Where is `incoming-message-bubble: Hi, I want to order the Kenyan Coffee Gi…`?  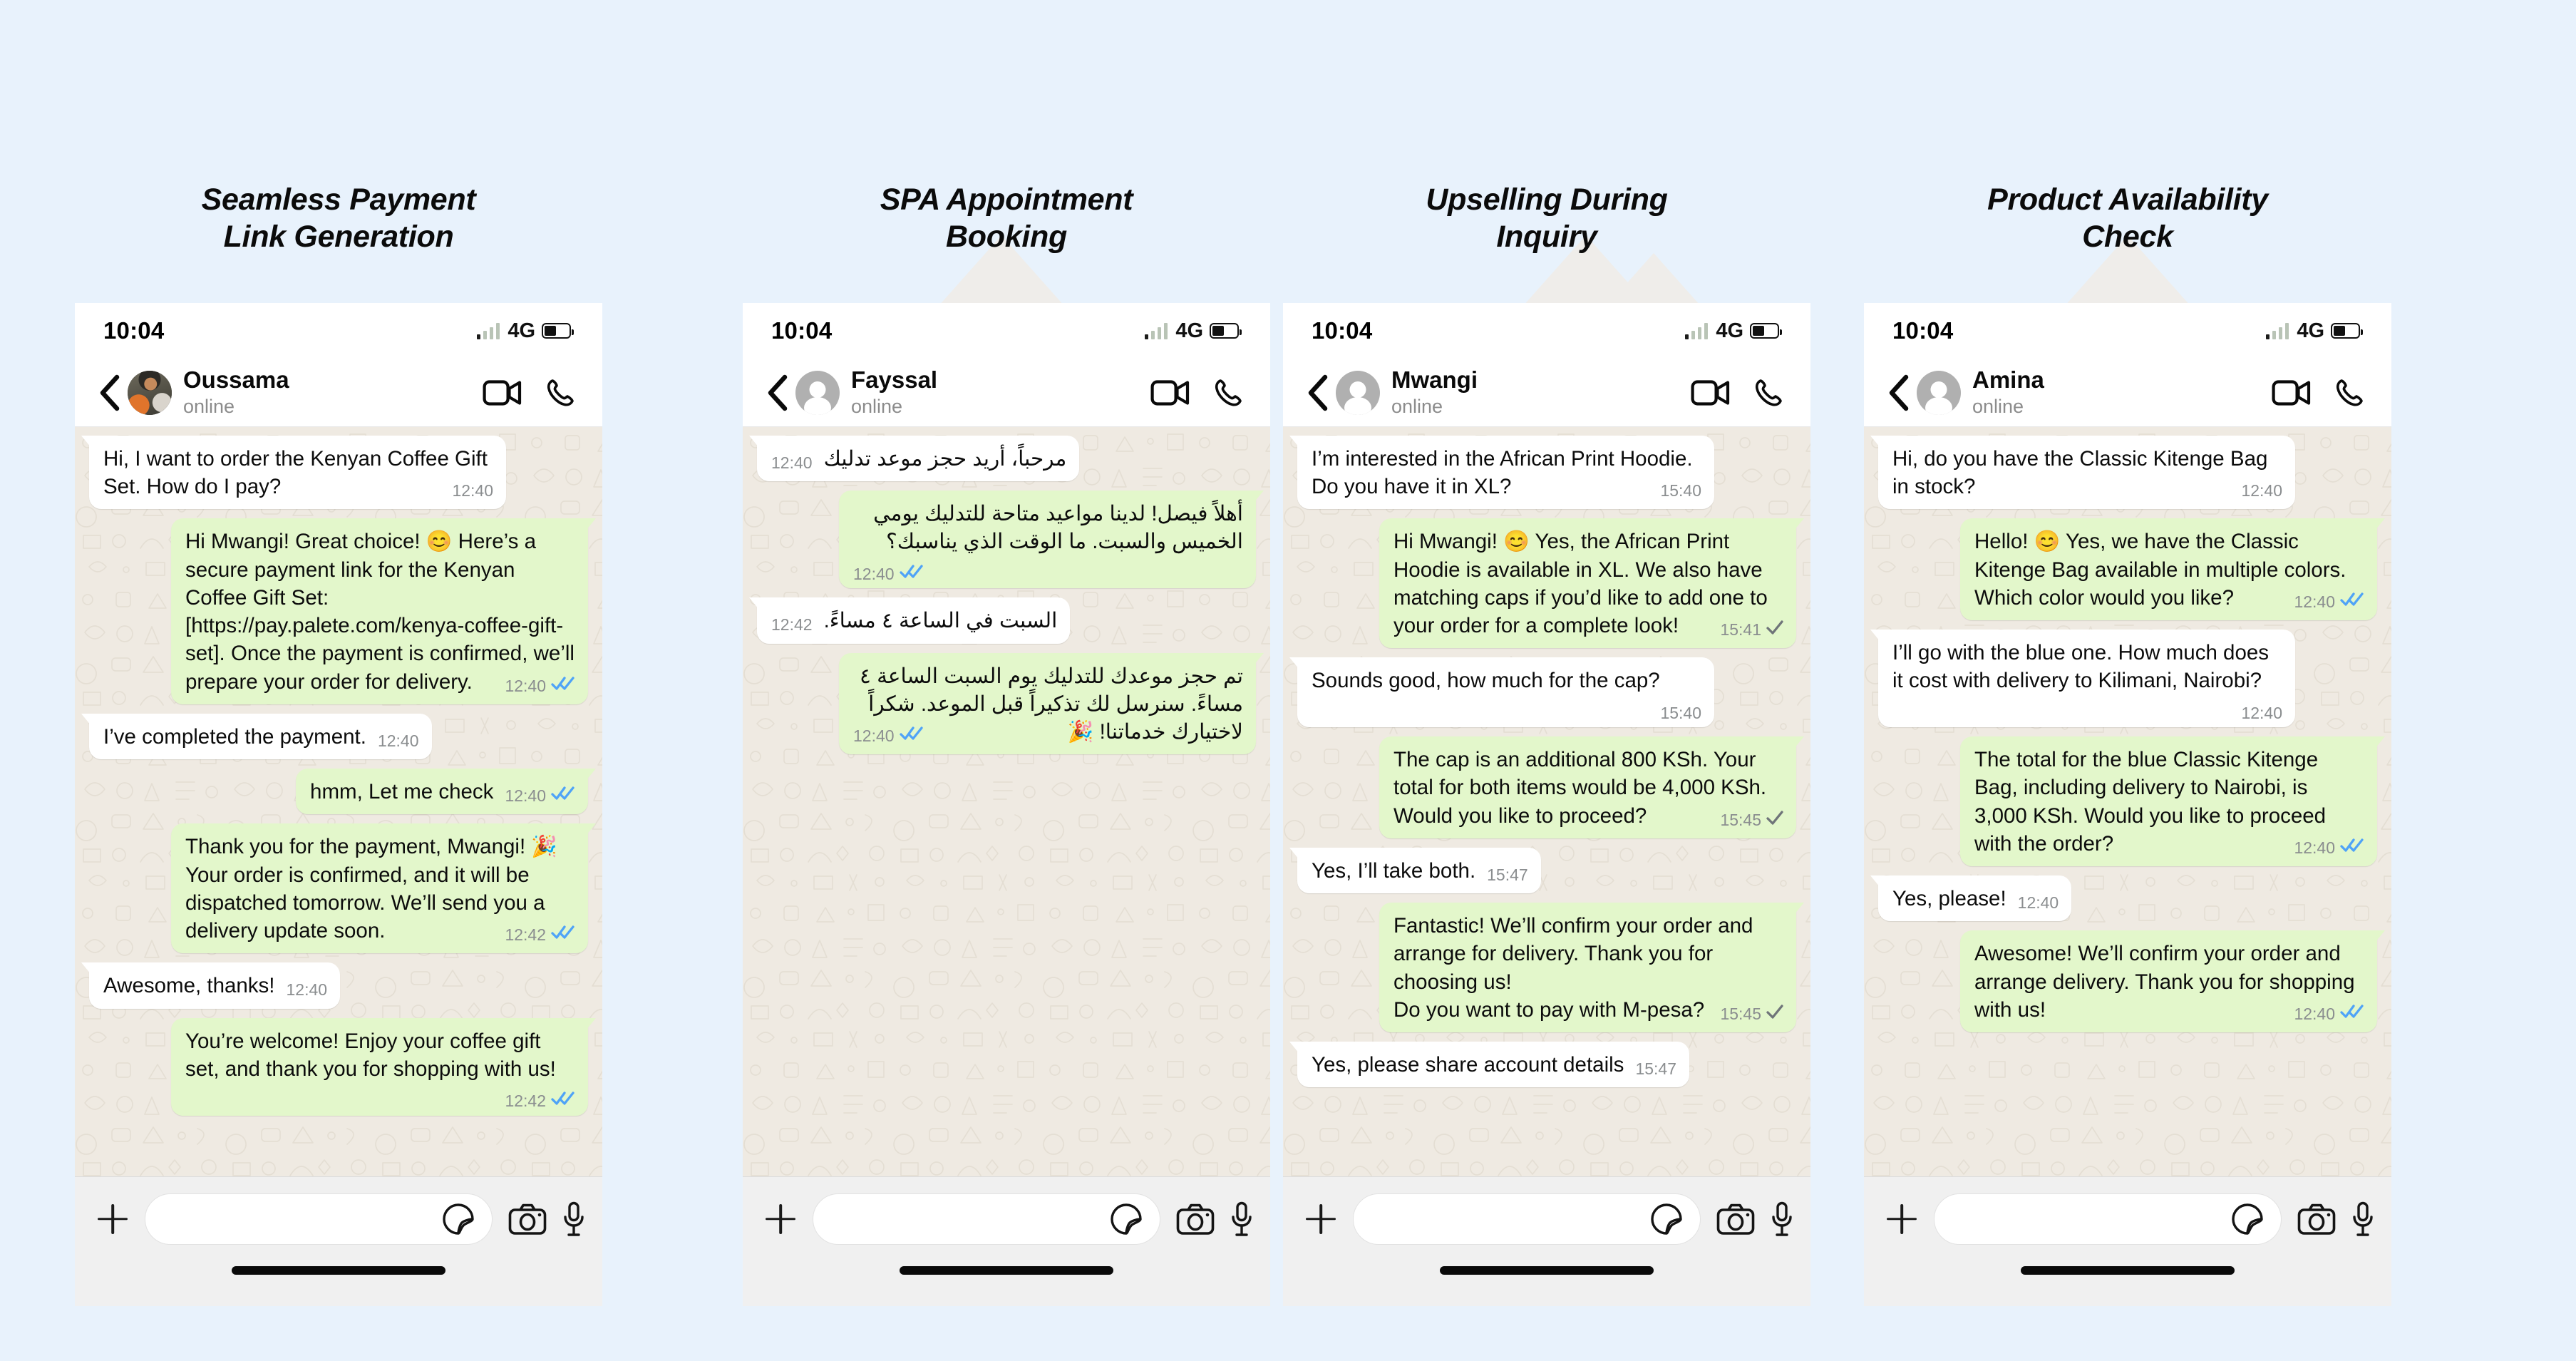
incoming-message-bubble: Hi, I want to order the Kenyan Coffee Gi… is located at coordinates (293, 473).